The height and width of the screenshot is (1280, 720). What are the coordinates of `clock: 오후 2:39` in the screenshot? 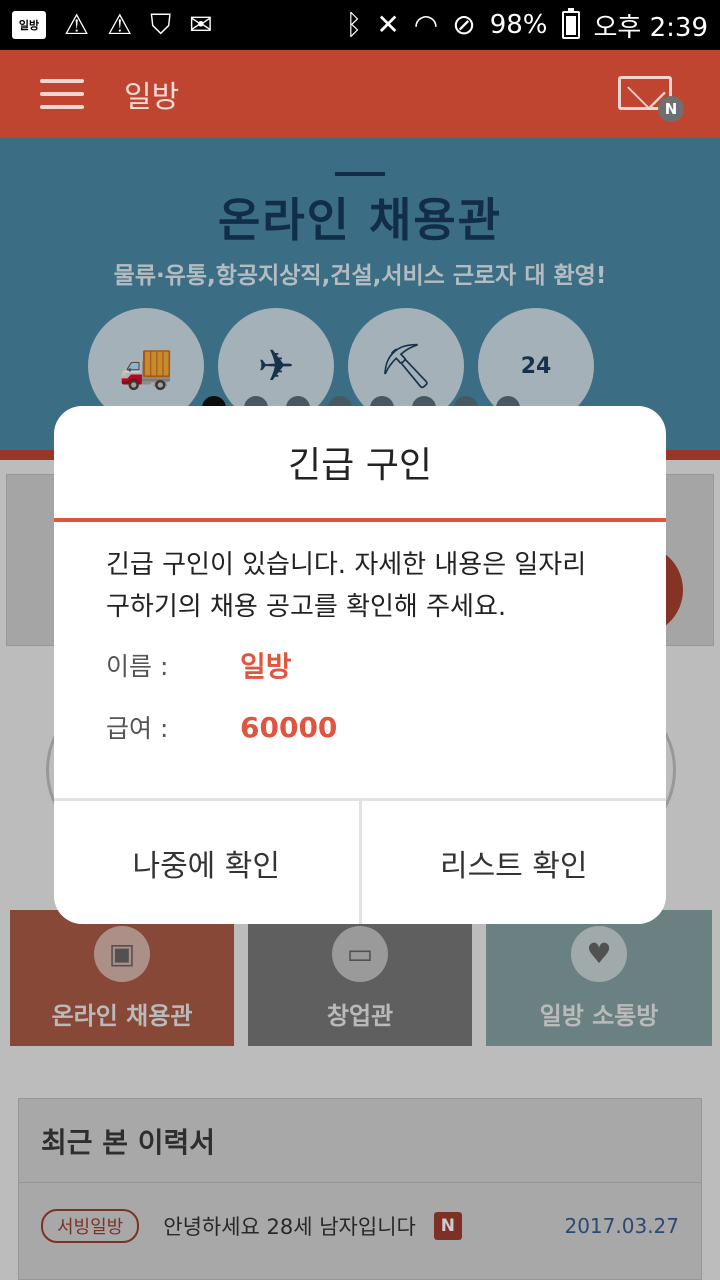 It's located at (651, 27).